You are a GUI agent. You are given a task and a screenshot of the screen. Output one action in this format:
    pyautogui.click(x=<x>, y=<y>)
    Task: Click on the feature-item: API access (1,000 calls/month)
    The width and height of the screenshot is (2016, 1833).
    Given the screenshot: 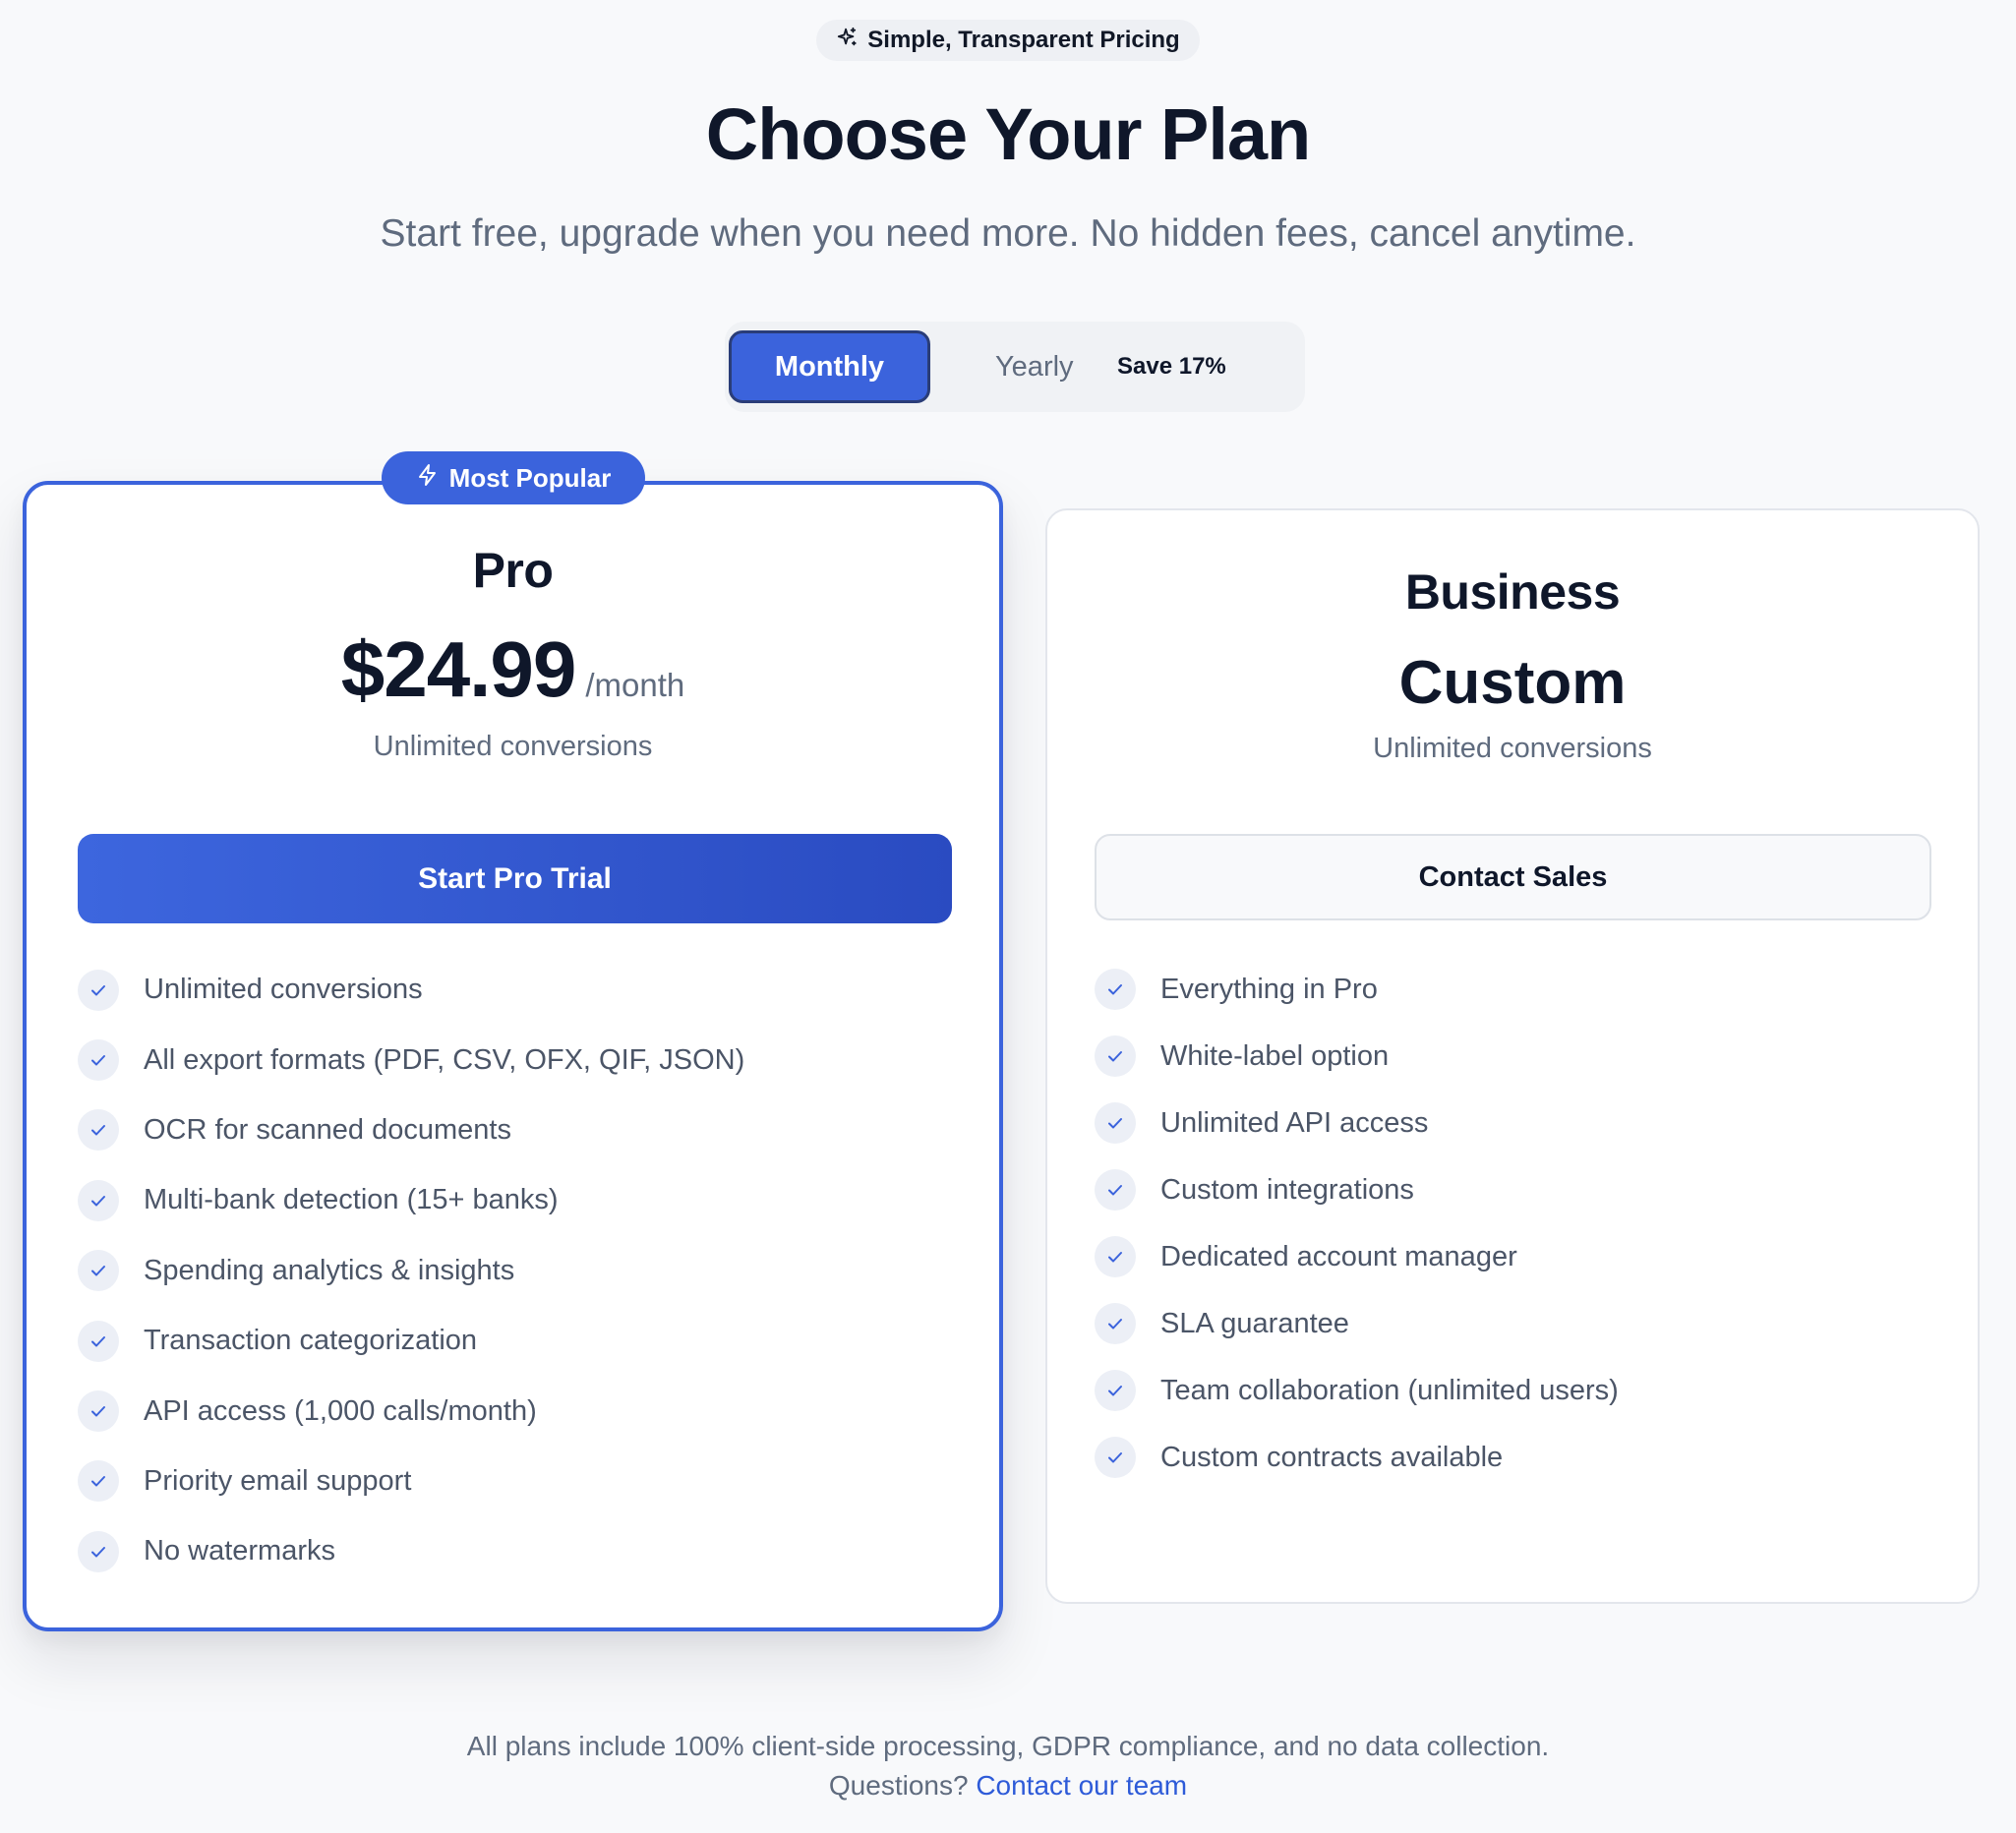 What is the action you would take?
    pyautogui.click(x=411, y=1411)
    